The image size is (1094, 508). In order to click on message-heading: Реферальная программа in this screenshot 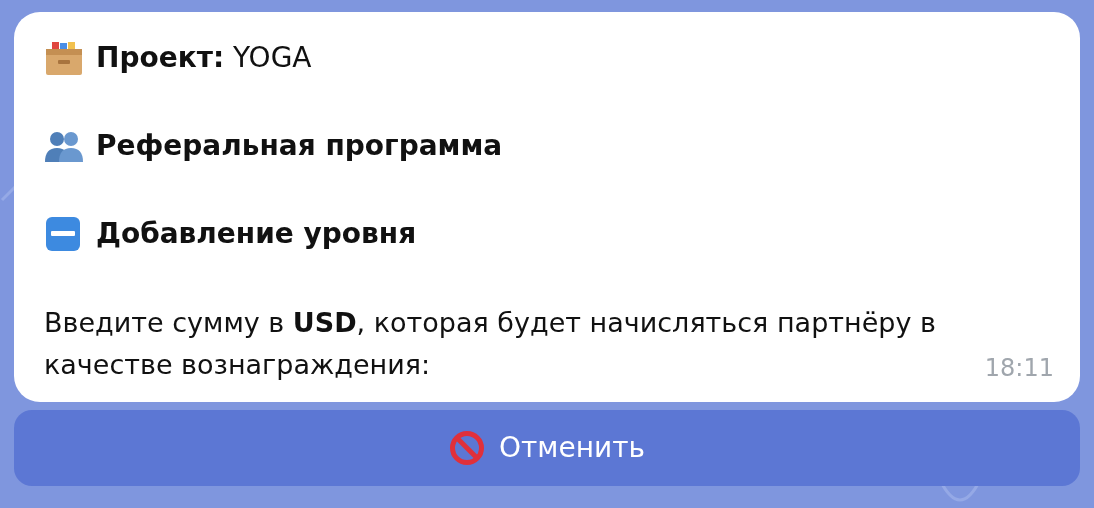, I will do `click(299, 146)`.